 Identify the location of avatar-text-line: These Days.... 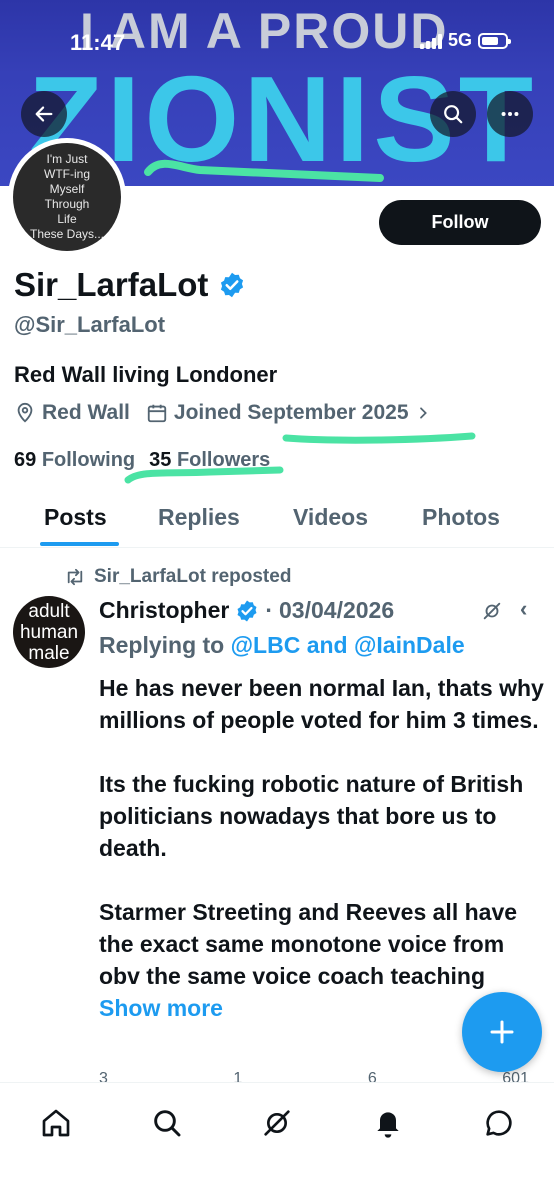
(67, 234).